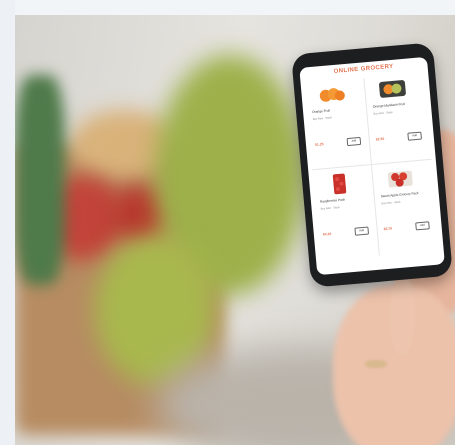 This screenshot has height=445, width=455. I want to click on ring, so click(376, 364).